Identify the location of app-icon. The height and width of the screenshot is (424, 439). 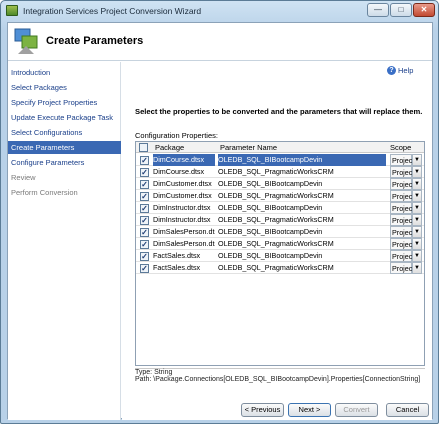
(12, 10).